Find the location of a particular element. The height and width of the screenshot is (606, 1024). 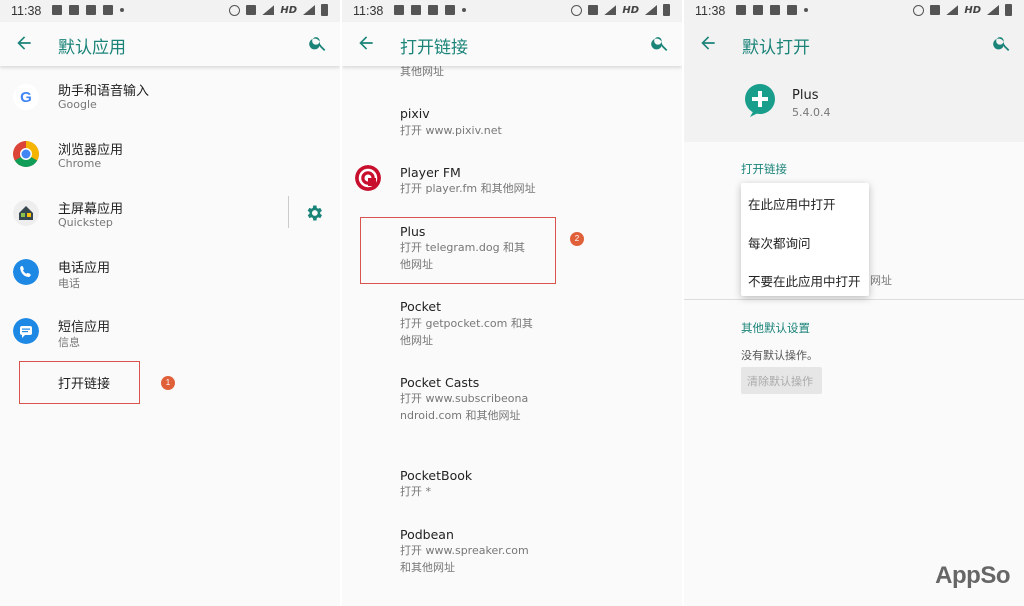

item-subtitle: Chrome is located at coordinates (80, 163).